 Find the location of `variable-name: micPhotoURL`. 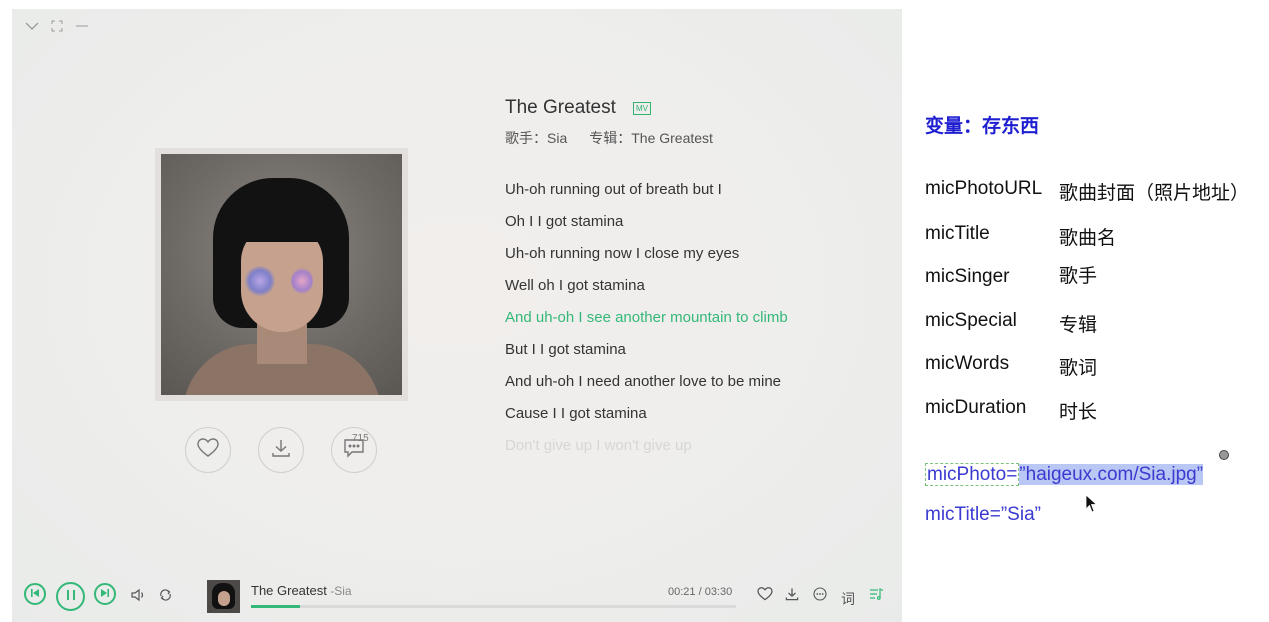

variable-name: micPhotoURL is located at coordinates (984, 188).